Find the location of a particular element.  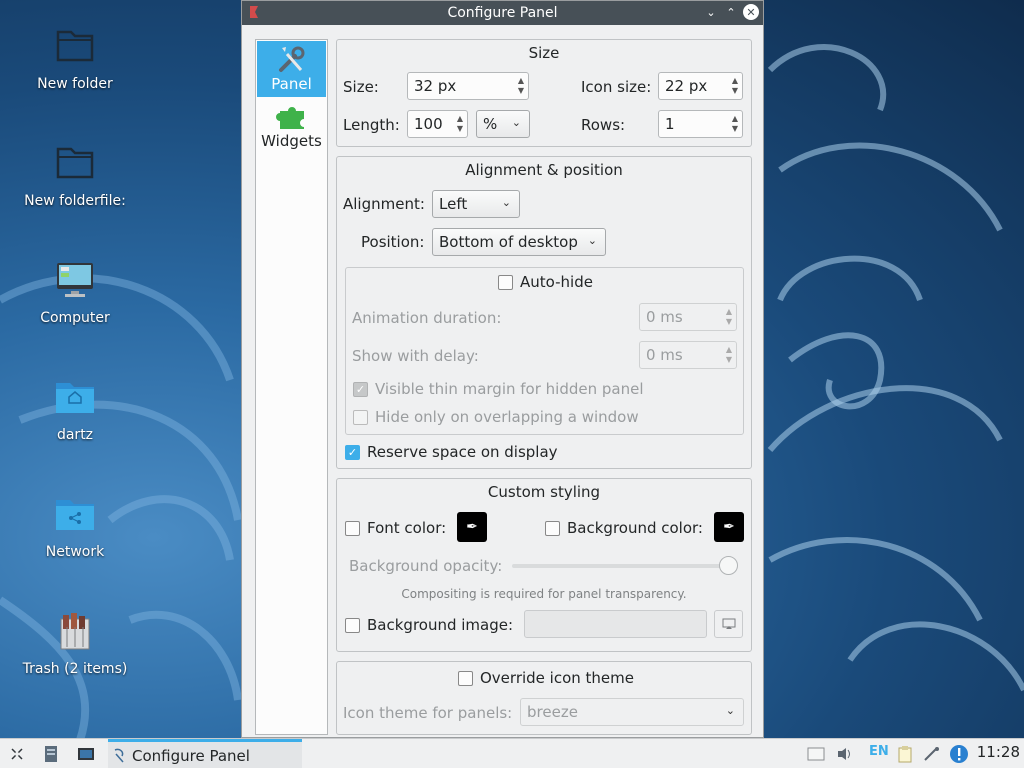

background-image-field is located at coordinates (615, 624).